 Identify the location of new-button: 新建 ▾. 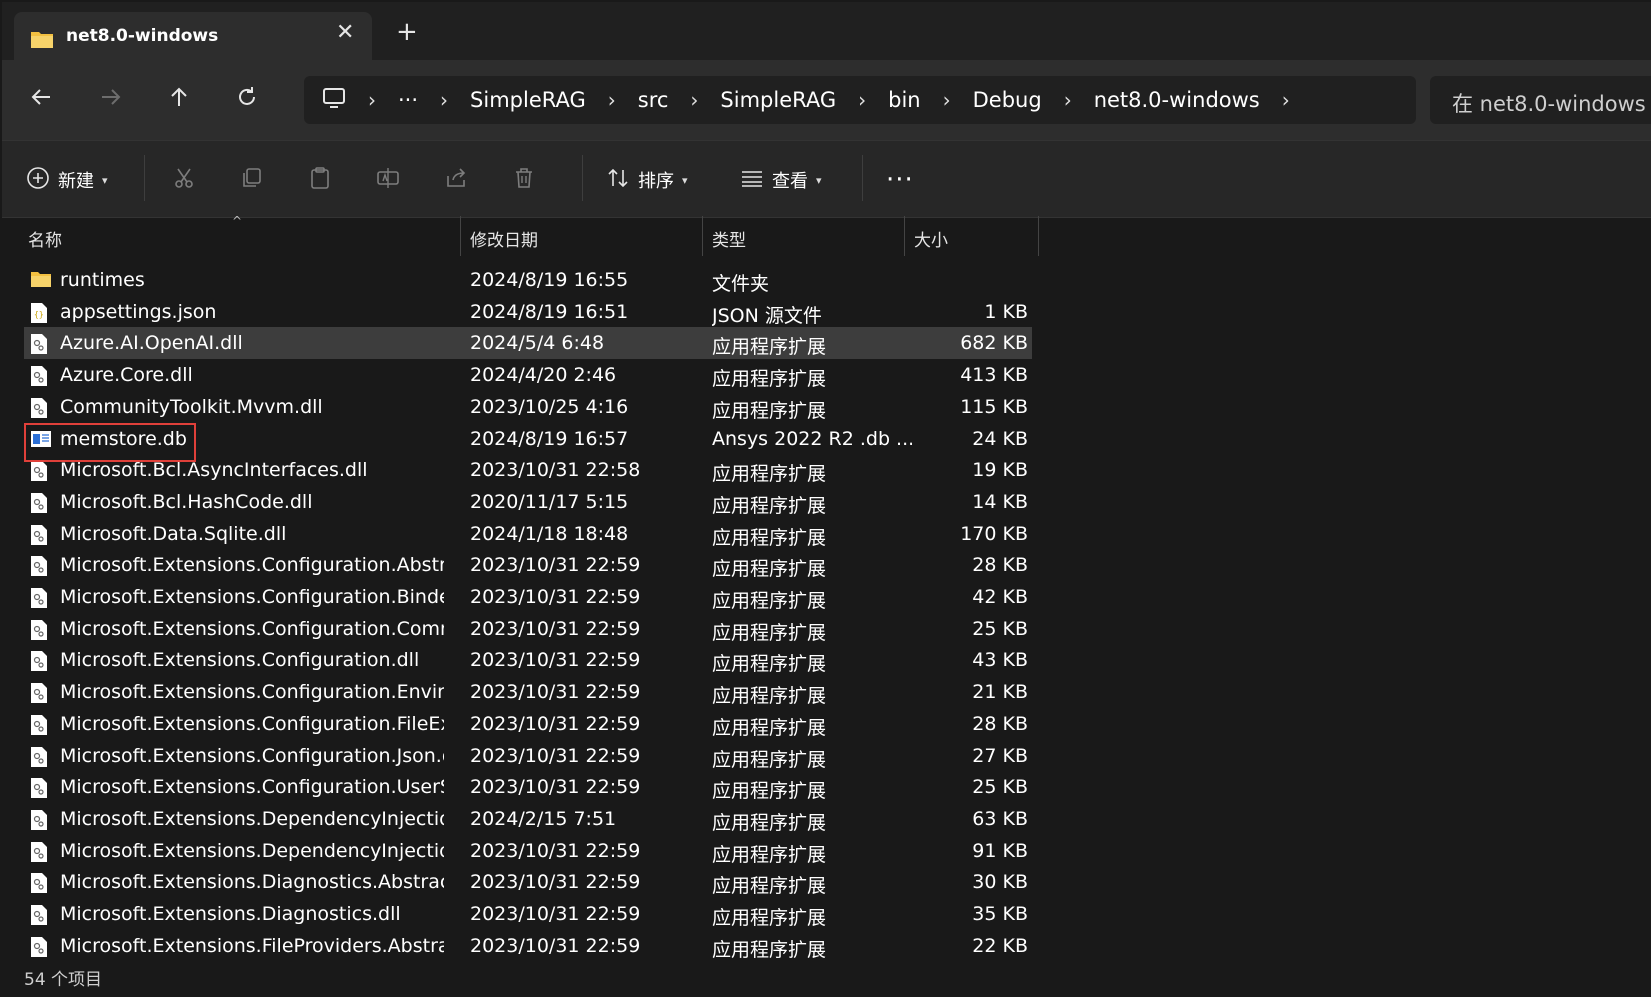
(67, 180).